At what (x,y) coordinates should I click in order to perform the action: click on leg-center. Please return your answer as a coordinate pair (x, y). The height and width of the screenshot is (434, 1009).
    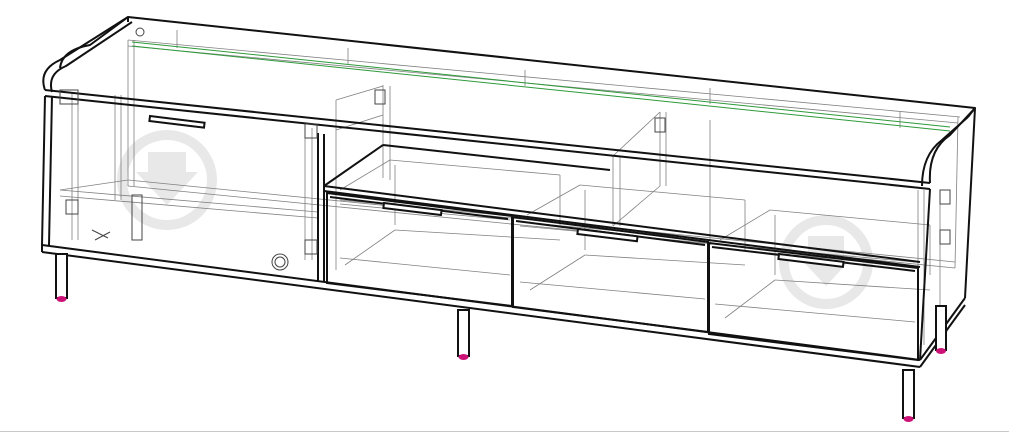
    Looking at the image, I should click on (463, 333).